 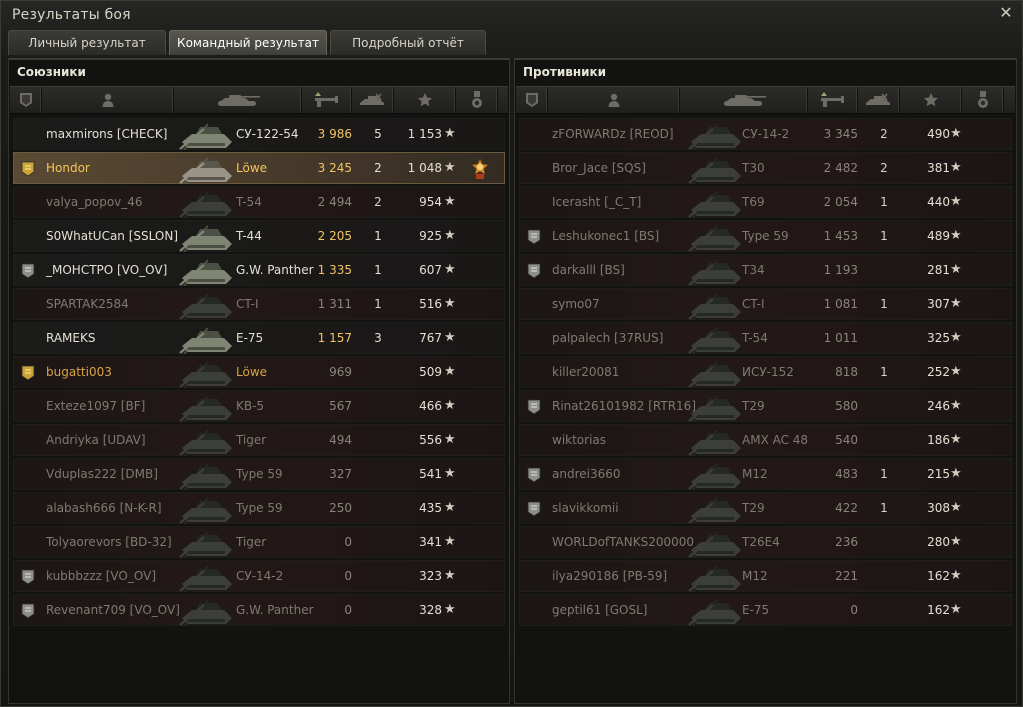 What do you see at coordinates (259, 474) in the screenshot?
I see `ally-player-row: Vduplas222 [DMB] Type 59 327 541 ★` at bounding box center [259, 474].